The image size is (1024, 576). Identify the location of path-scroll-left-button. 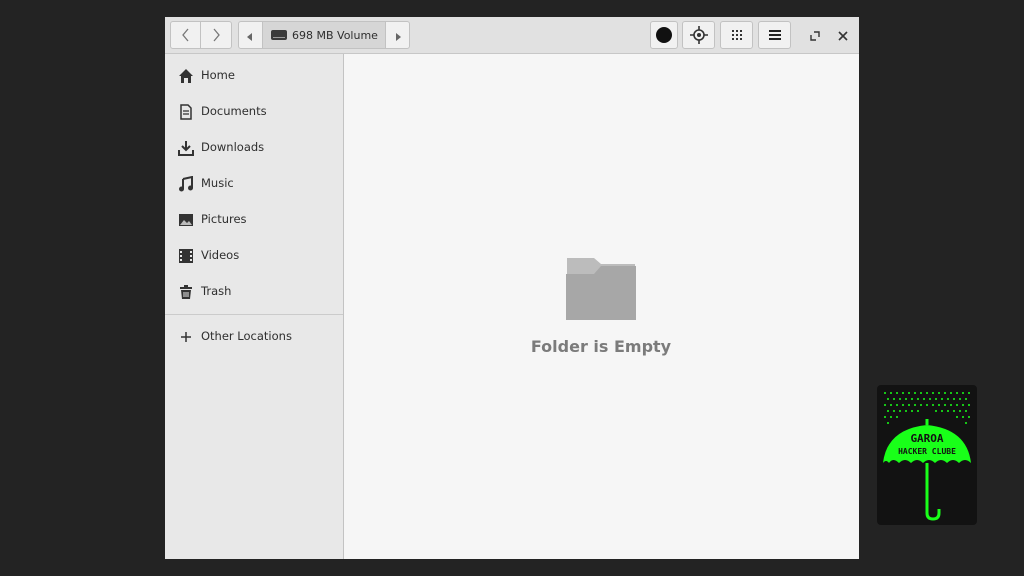
(250, 35).